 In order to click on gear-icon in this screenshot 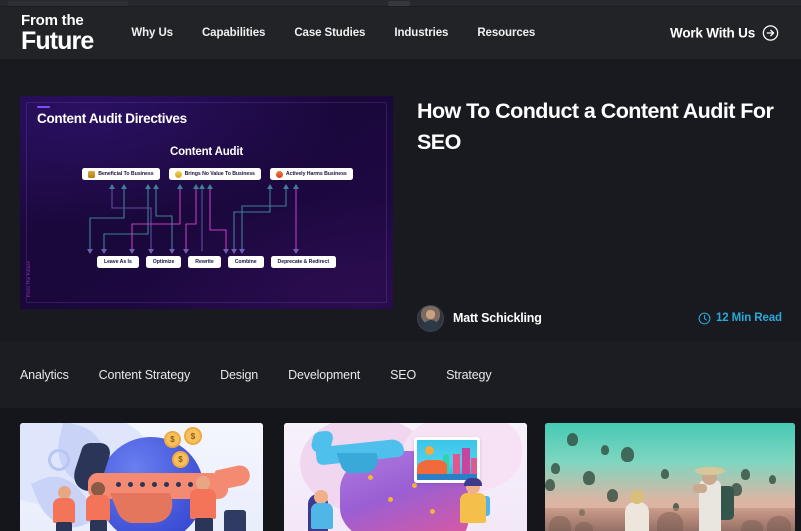, I will do `click(59, 460)`.